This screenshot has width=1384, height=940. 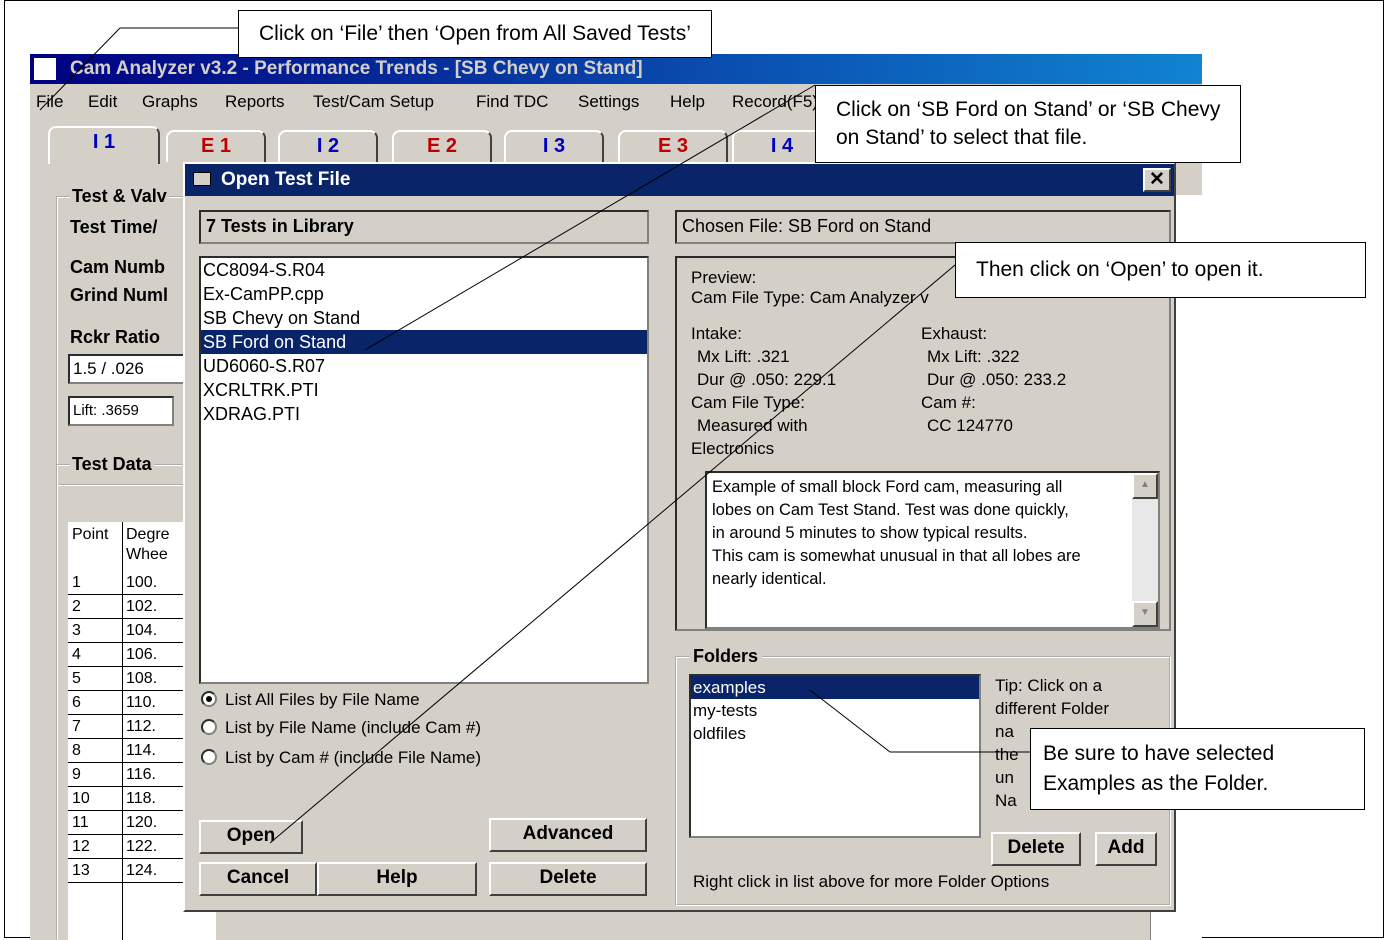 I want to click on grid-degree-cell: 110., so click(x=141, y=703).